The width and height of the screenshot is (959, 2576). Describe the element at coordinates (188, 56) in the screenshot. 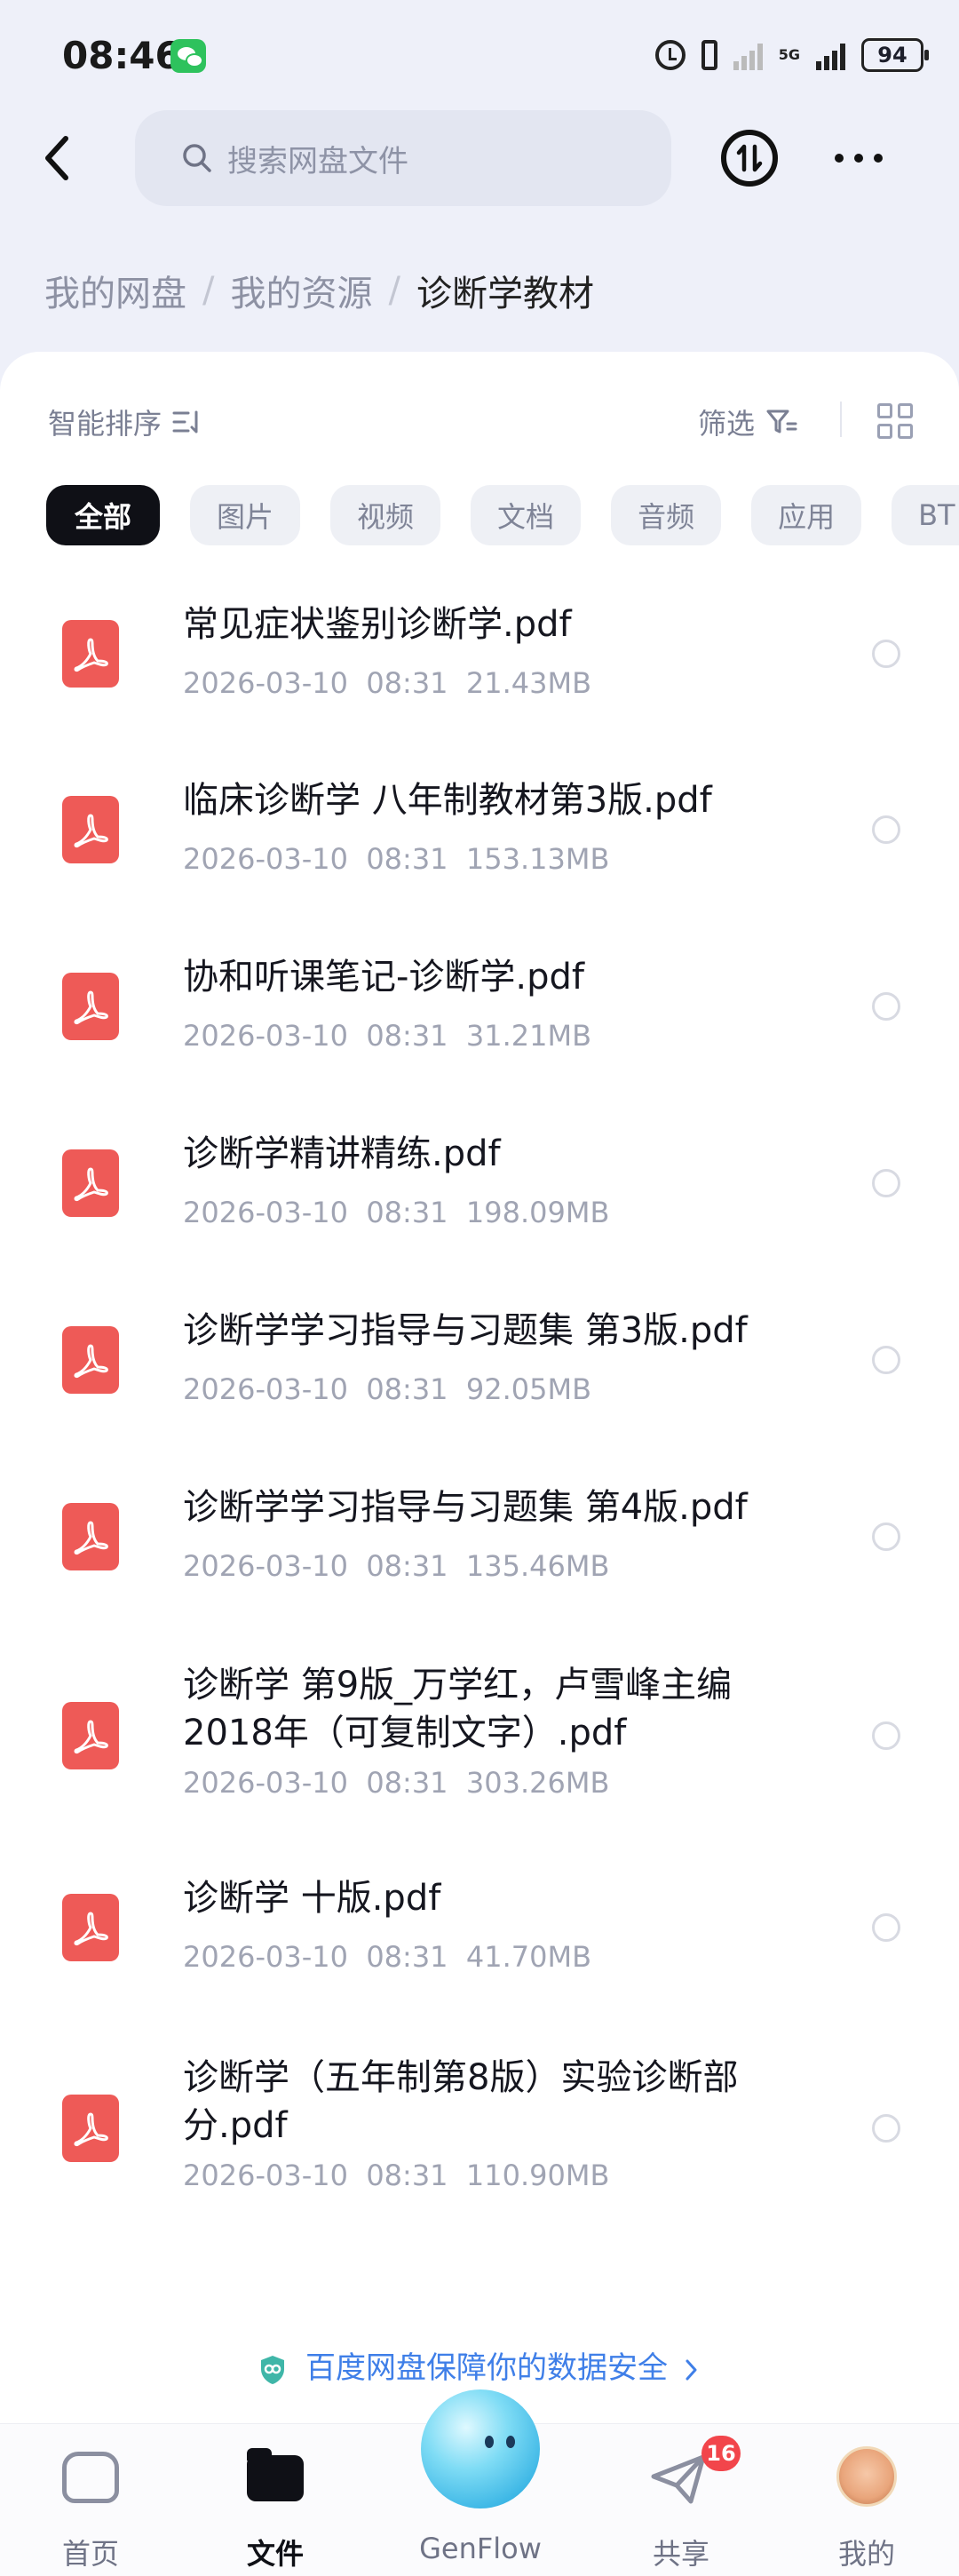

I see `wechat-icon` at that location.